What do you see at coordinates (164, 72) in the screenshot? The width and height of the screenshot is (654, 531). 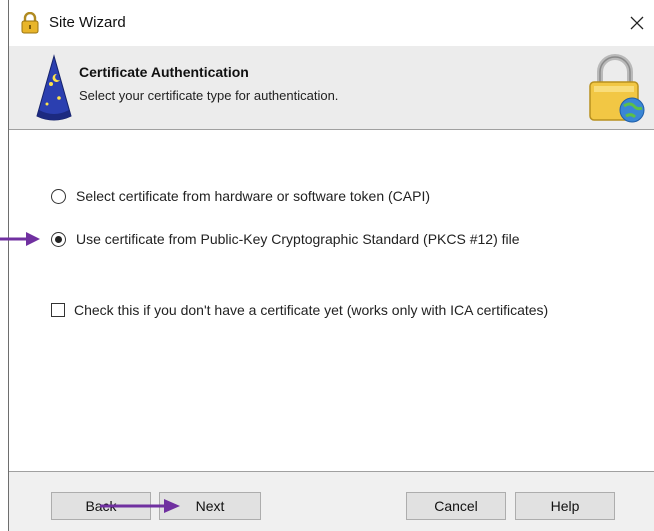 I see `header-title: Certificate Authentication` at bounding box center [164, 72].